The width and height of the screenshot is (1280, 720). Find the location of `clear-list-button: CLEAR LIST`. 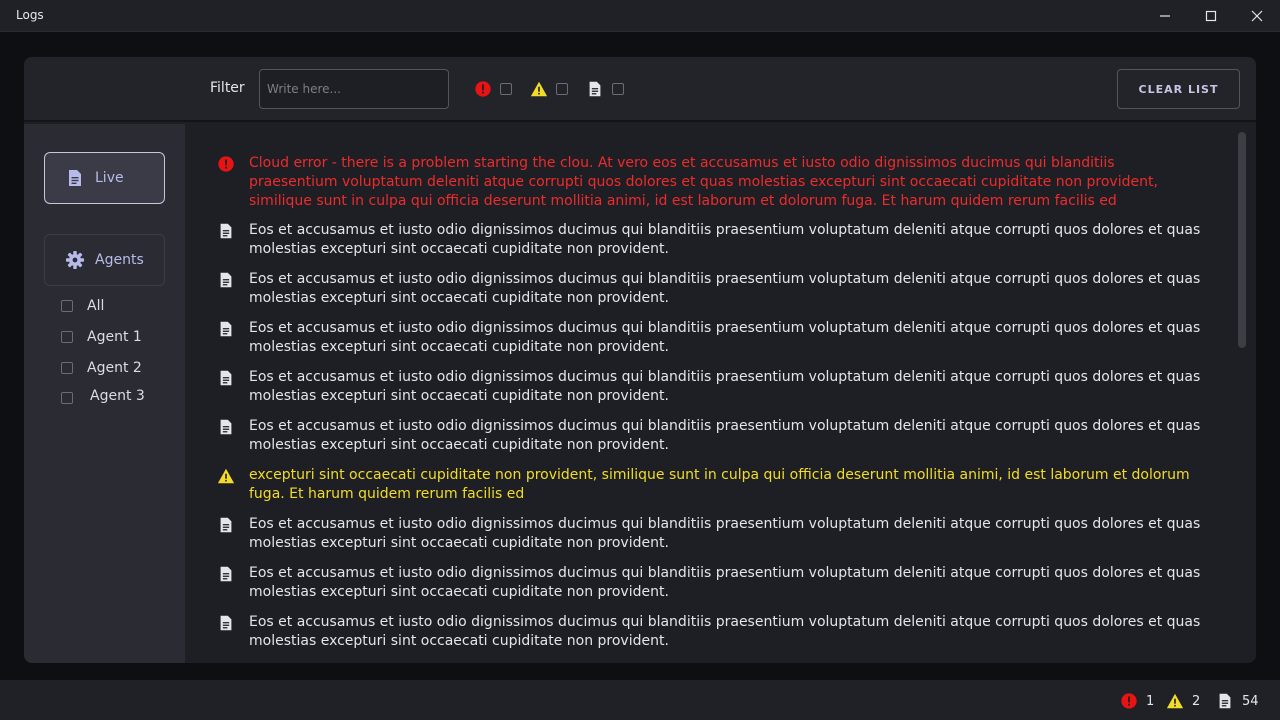

clear-list-button: CLEAR LIST is located at coordinates (1178, 89).